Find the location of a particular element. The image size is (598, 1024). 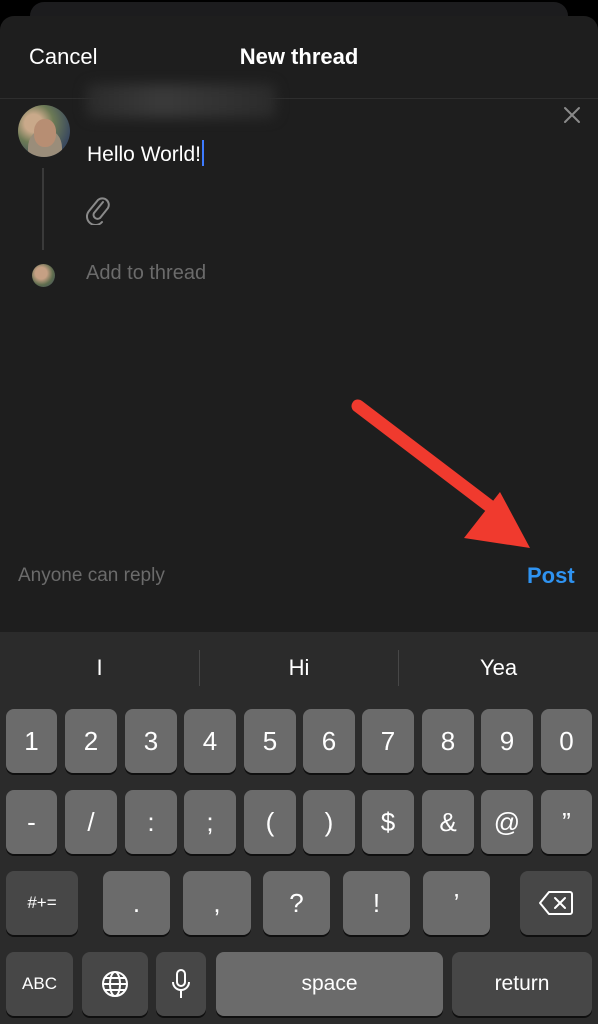

microphone-key is located at coordinates (181, 984).